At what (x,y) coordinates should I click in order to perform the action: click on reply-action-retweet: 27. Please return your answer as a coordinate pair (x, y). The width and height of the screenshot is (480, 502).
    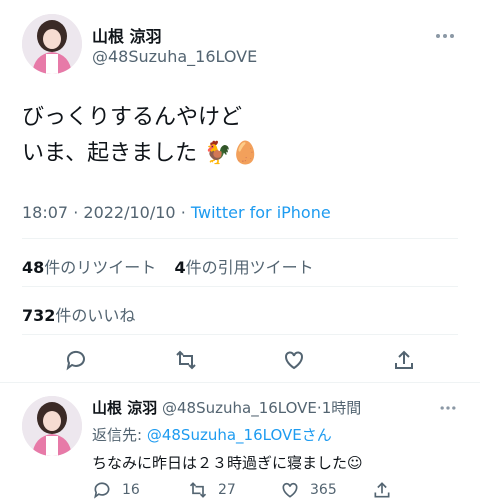
    Looking at the image, I should click on (212, 490).